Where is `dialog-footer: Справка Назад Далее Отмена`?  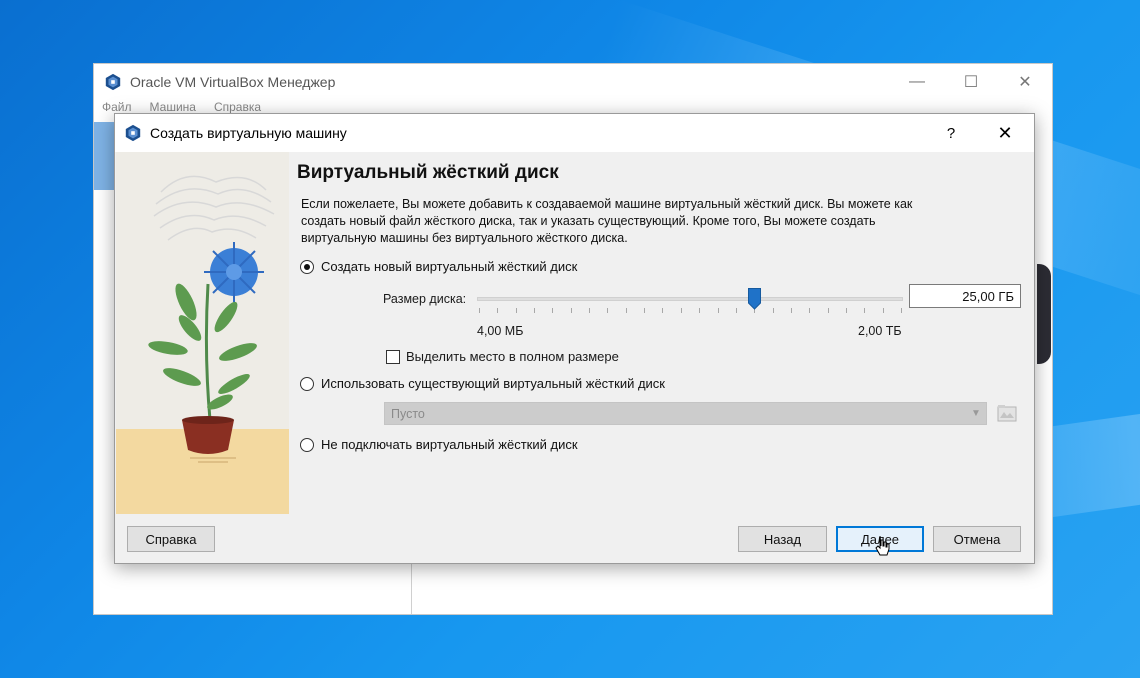
dialog-footer: Справка Назад Далее Отмена is located at coordinates (574, 538).